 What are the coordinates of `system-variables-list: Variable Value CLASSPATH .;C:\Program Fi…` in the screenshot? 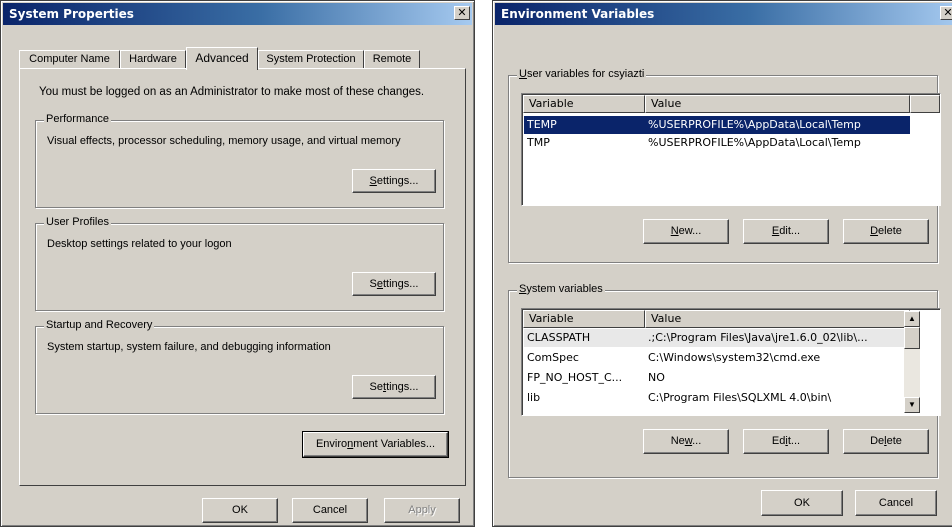 It's located at (731, 362).